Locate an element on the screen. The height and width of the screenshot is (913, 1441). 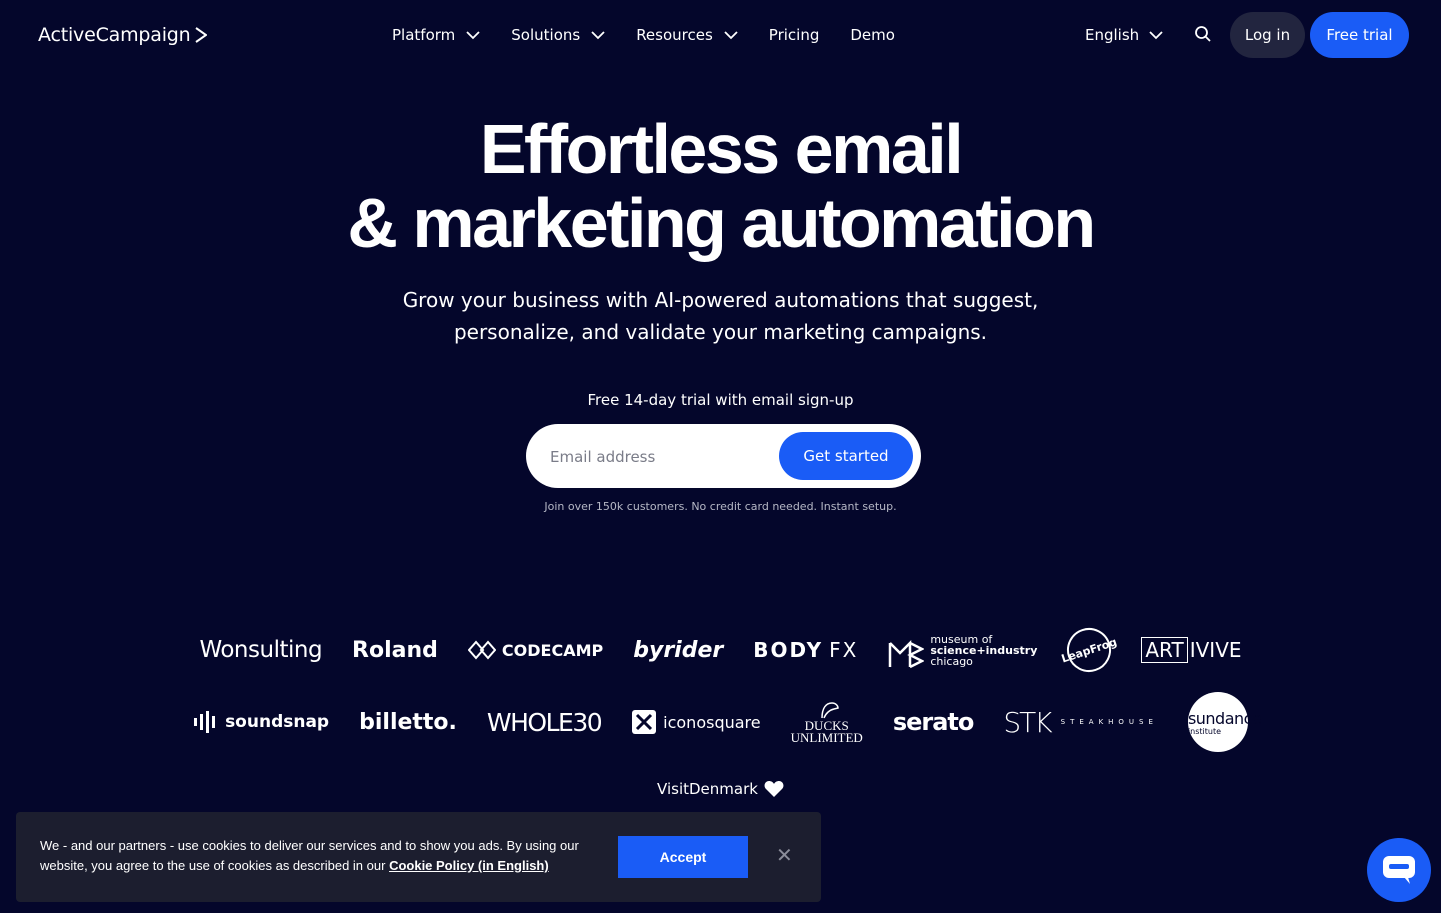
language-selector: English is located at coordinates (1124, 35).